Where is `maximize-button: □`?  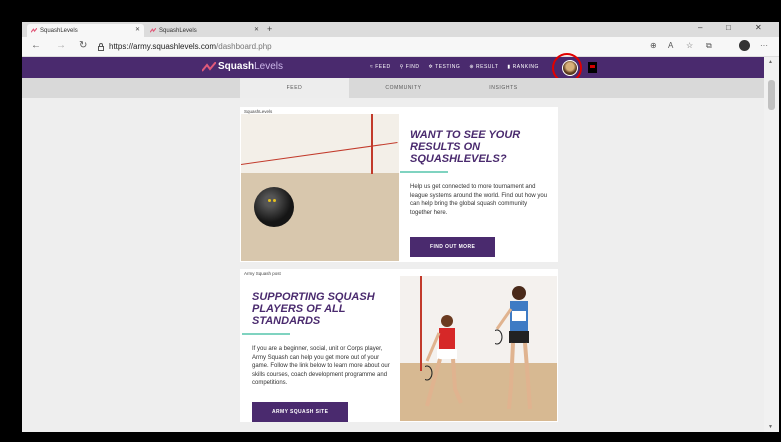 maximize-button: □ is located at coordinates (728, 27).